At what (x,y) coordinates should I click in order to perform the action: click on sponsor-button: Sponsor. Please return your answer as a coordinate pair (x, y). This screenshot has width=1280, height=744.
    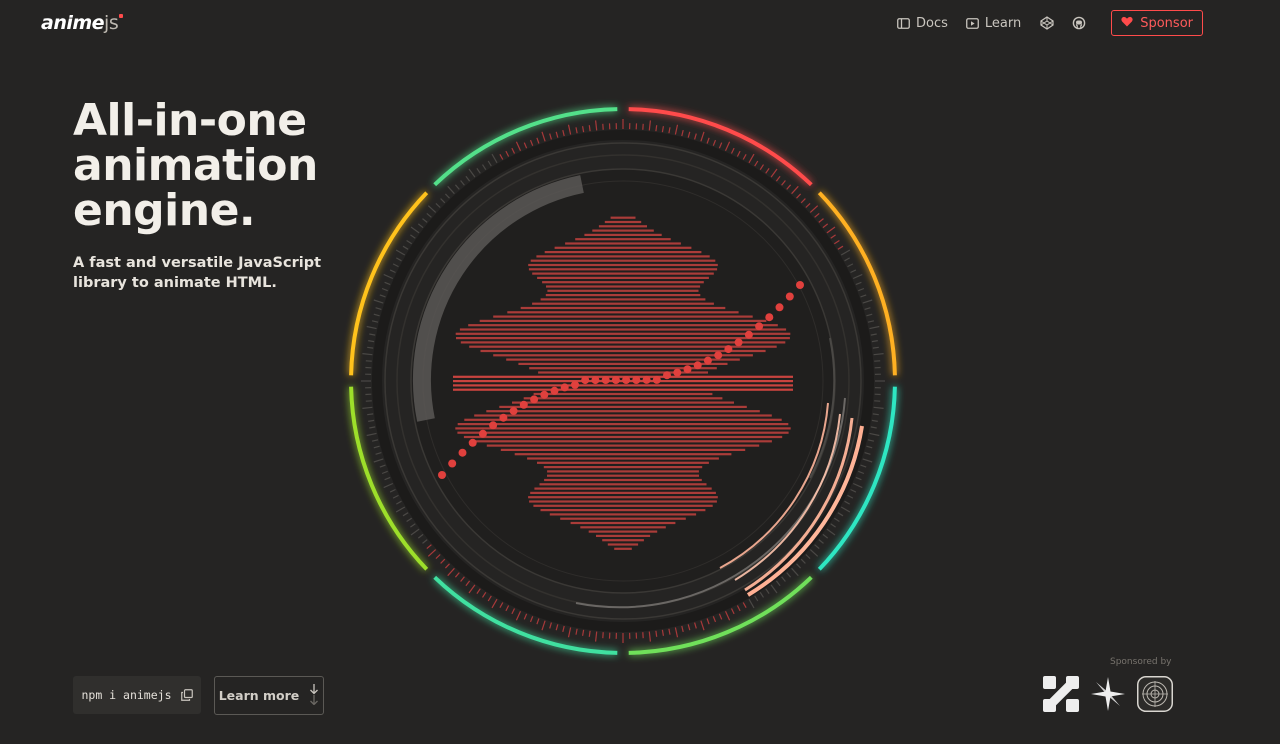
    Looking at the image, I should click on (1157, 23).